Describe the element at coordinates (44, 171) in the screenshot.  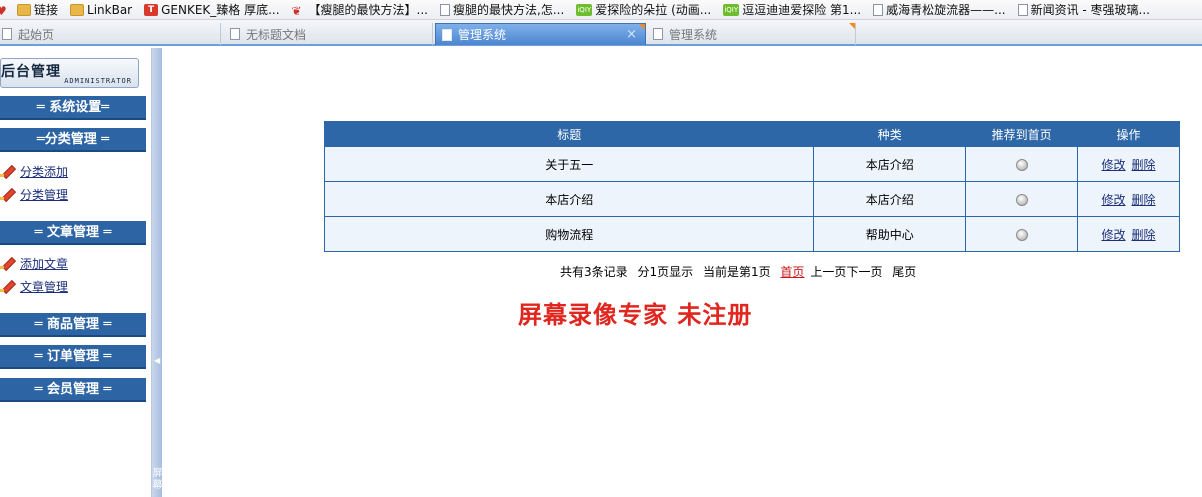
I see `add-category-link: 分类添加` at that location.